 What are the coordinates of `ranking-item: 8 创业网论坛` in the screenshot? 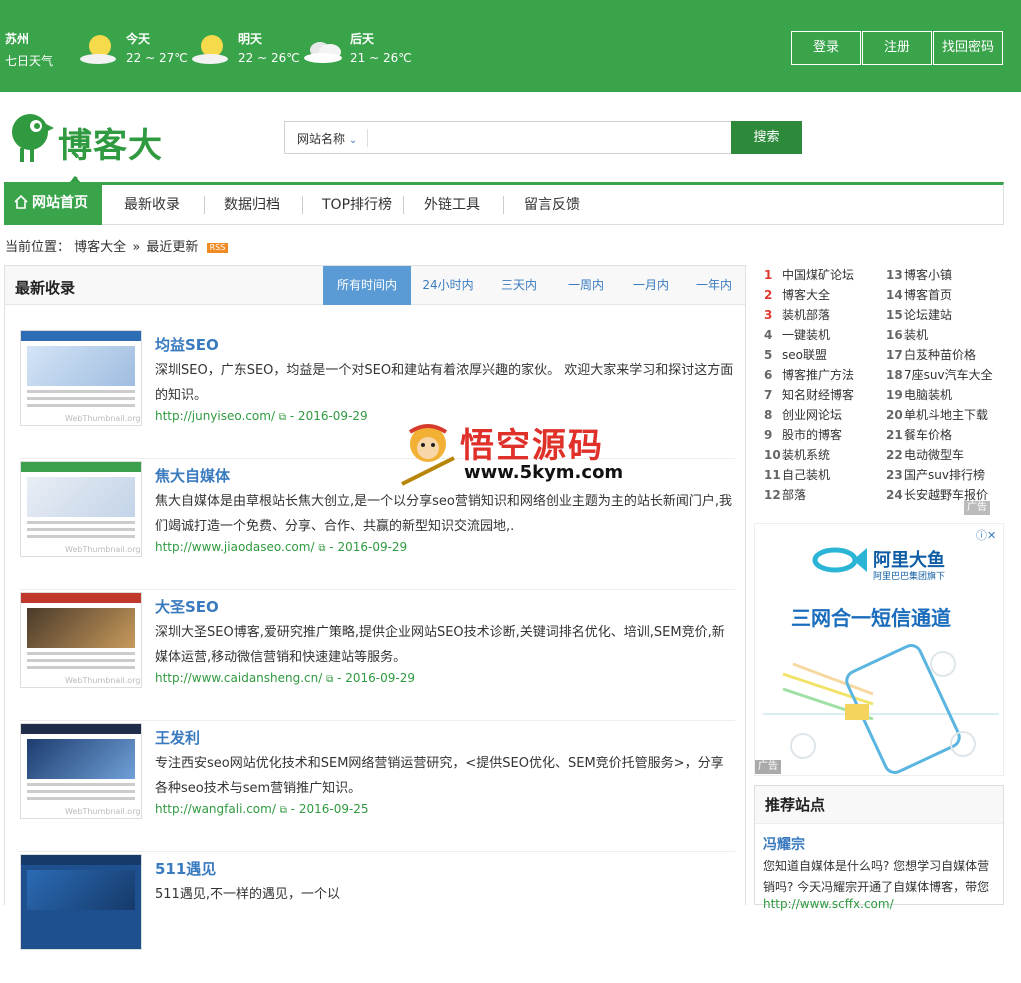 It's located at (803, 415).